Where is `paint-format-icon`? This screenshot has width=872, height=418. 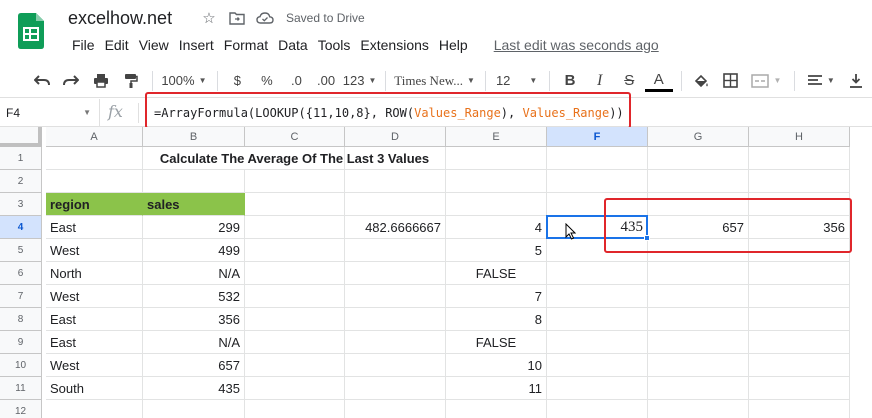
paint-format-icon is located at coordinates (131, 81).